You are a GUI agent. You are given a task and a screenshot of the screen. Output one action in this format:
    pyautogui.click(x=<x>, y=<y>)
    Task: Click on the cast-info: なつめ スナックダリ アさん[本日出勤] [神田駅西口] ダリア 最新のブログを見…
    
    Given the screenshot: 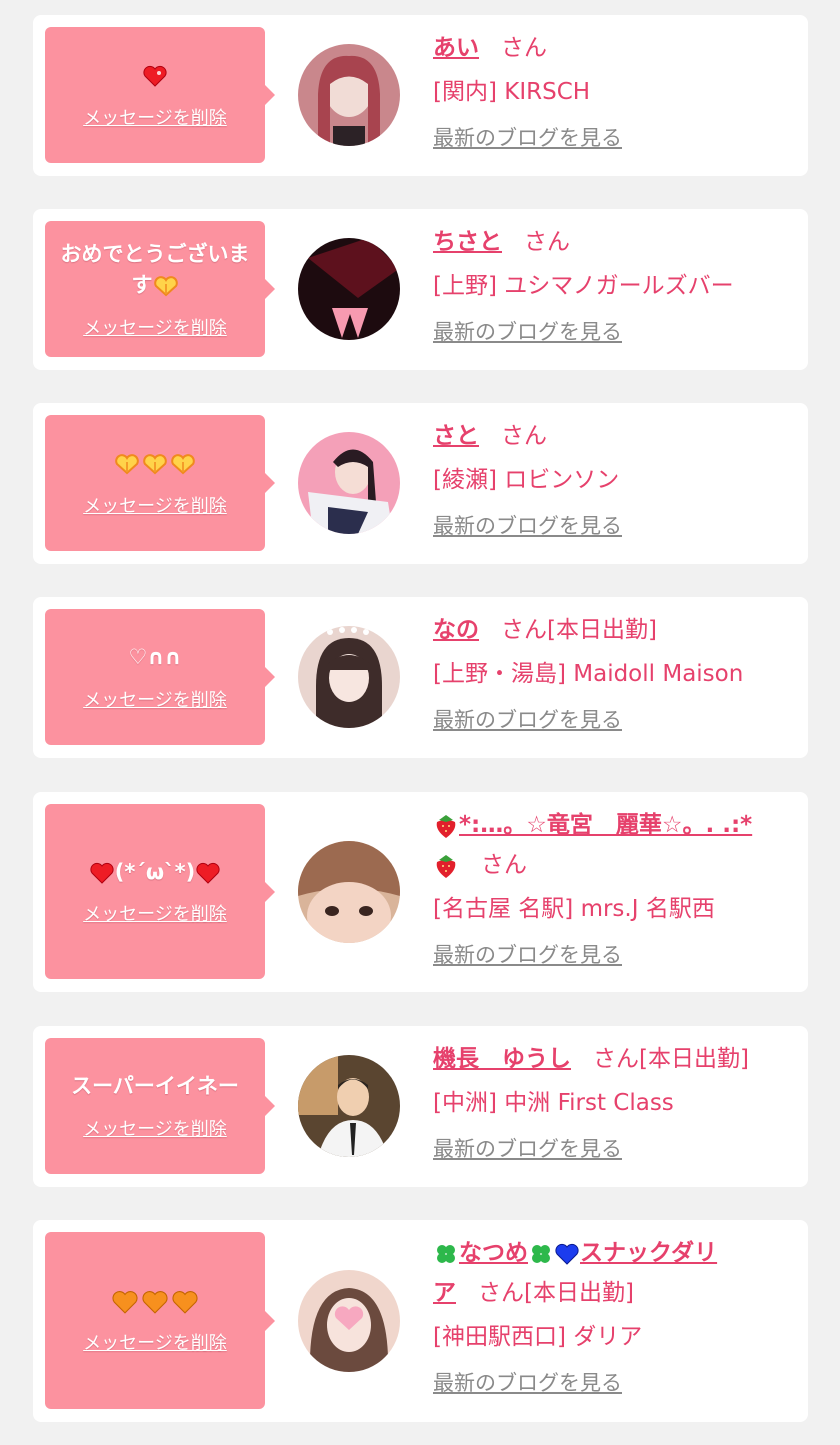 What is the action you would take?
    pyautogui.click(x=609, y=1315)
    